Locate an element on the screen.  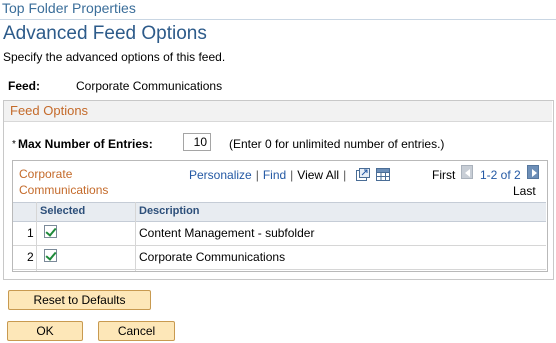
window-title: Top Folder Properties is located at coordinates (69, 8).